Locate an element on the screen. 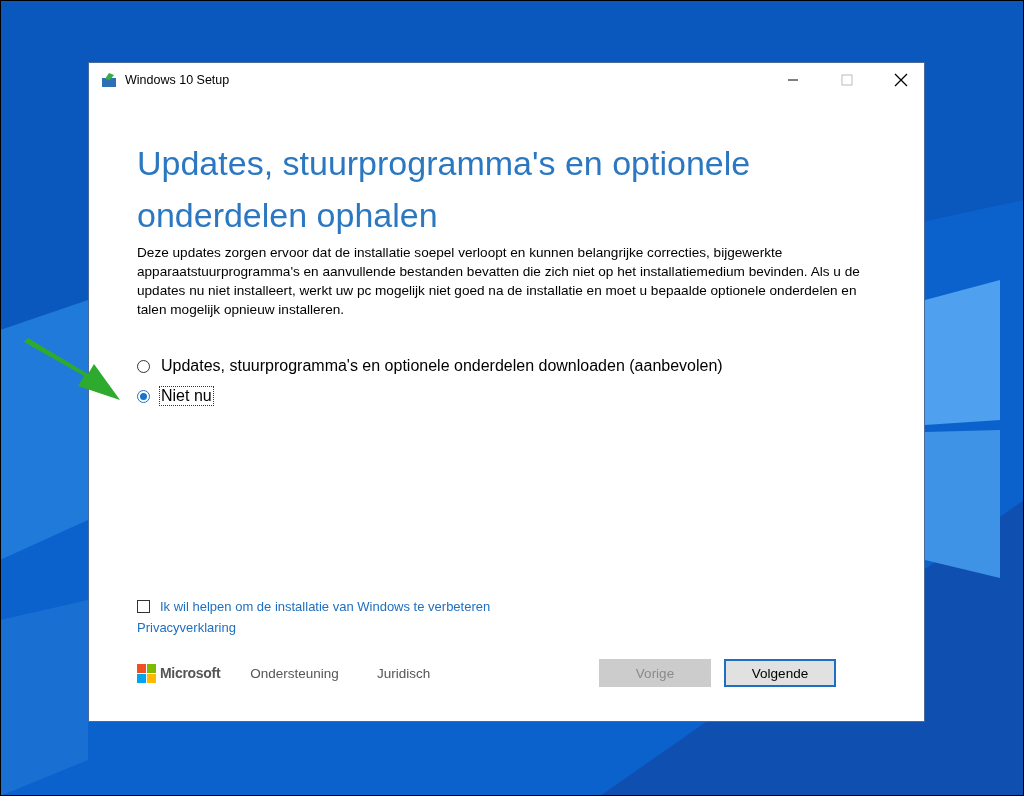  microsoft-logo-icon is located at coordinates (146, 673).